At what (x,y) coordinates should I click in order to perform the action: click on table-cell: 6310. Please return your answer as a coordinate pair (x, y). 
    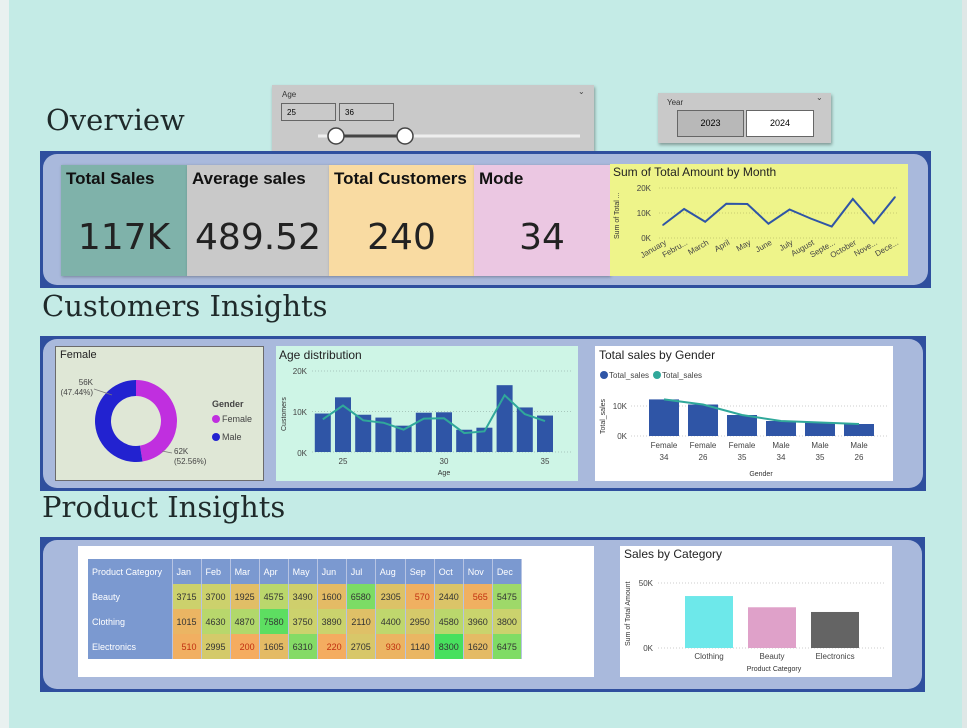
    Looking at the image, I should click on (303, 646).